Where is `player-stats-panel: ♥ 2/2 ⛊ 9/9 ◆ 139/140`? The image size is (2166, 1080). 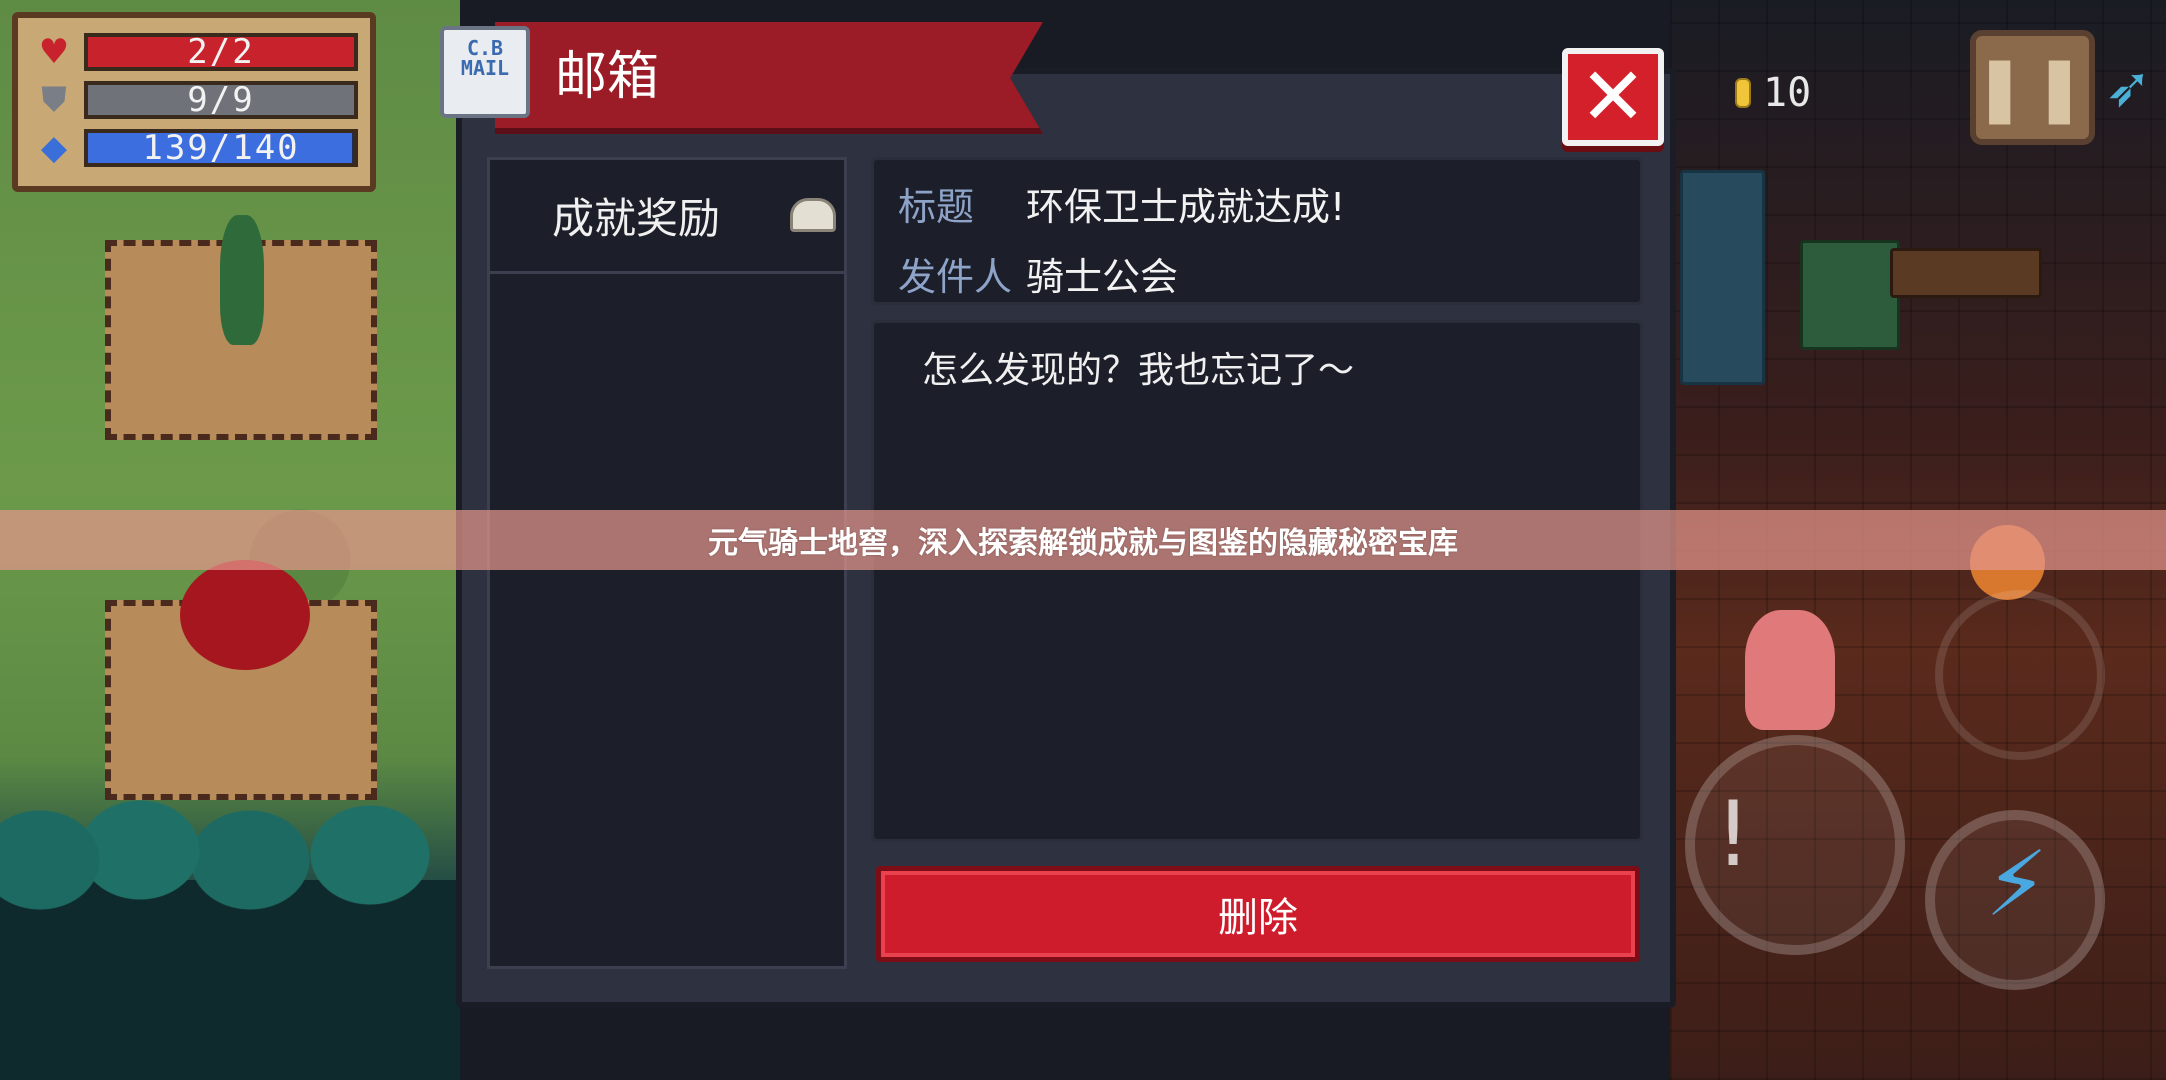
player-stats-panel: ♥ 2/2 ⛊ 9/9 ◆ 139/140 is located at coordinates (194, 102).